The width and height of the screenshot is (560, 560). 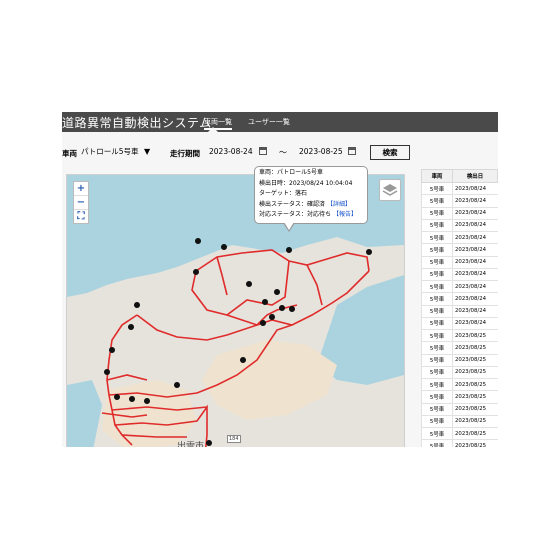 What do you see at coordinates (295, 214) in the screenshot?
I see `popup-response-status-text: 対応ステータス：対応待ち` at bounding box center [295, 214].